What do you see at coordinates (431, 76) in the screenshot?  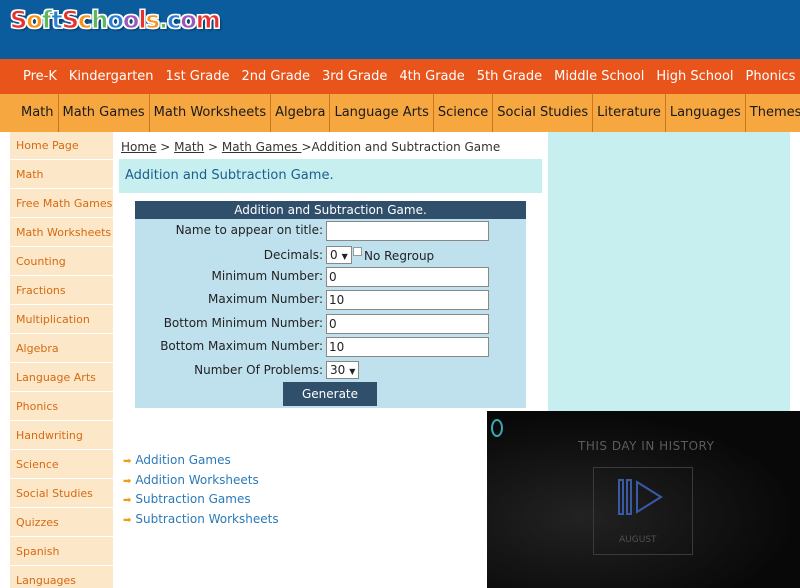 I see `grade-nav-4th-grade: 4th Grade` at bounding box center [431, 76].